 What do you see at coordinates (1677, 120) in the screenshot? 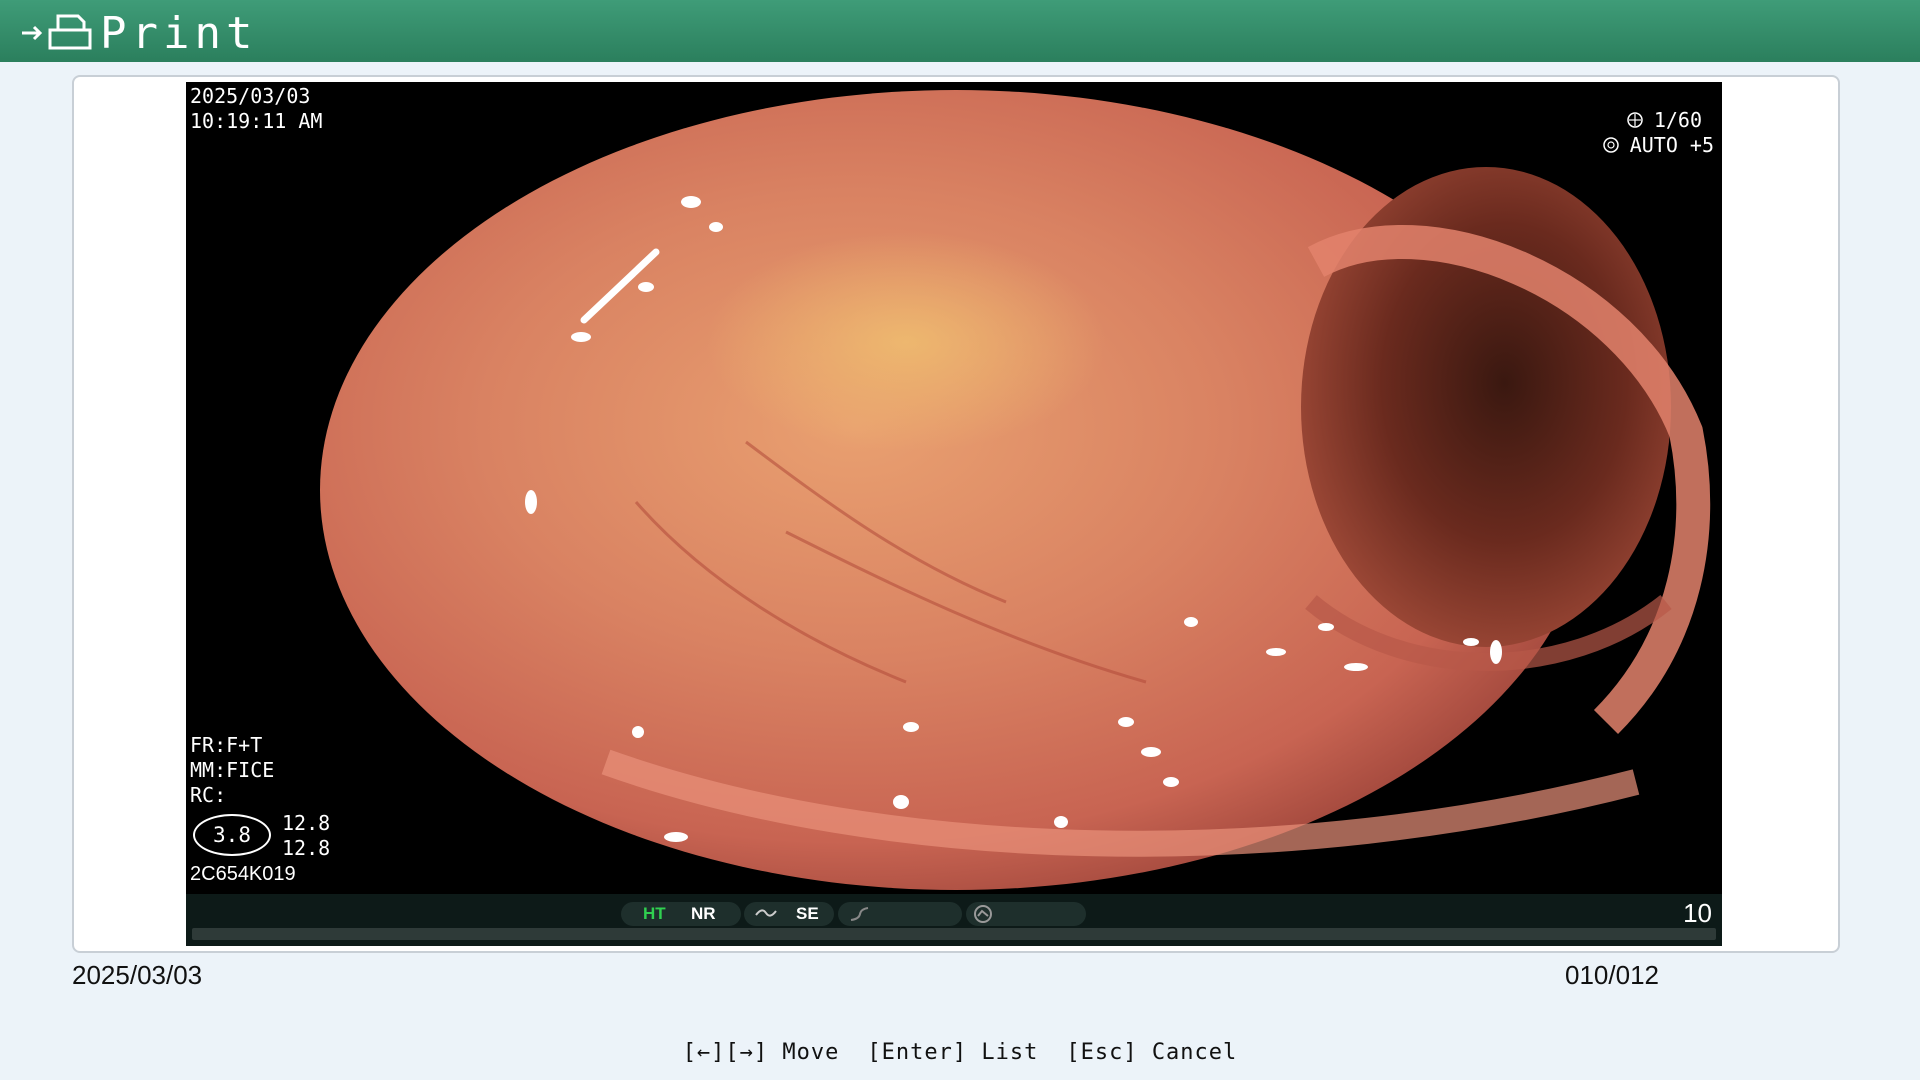
I see `shutter-value: 1/60` at bounding box center [1677, 120].